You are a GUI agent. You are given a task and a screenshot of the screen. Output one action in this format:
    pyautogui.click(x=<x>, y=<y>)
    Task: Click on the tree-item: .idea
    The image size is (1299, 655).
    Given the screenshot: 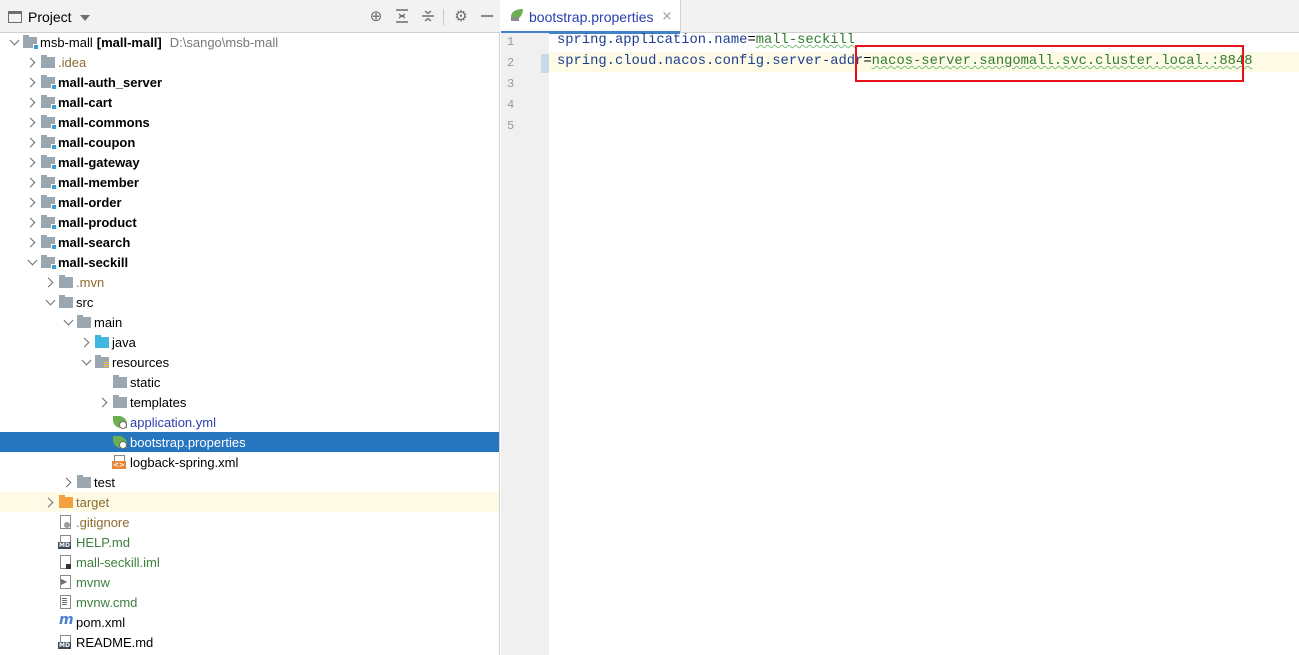 What is the action you would take?
    pyautogui.click(x=249, y=62)
    